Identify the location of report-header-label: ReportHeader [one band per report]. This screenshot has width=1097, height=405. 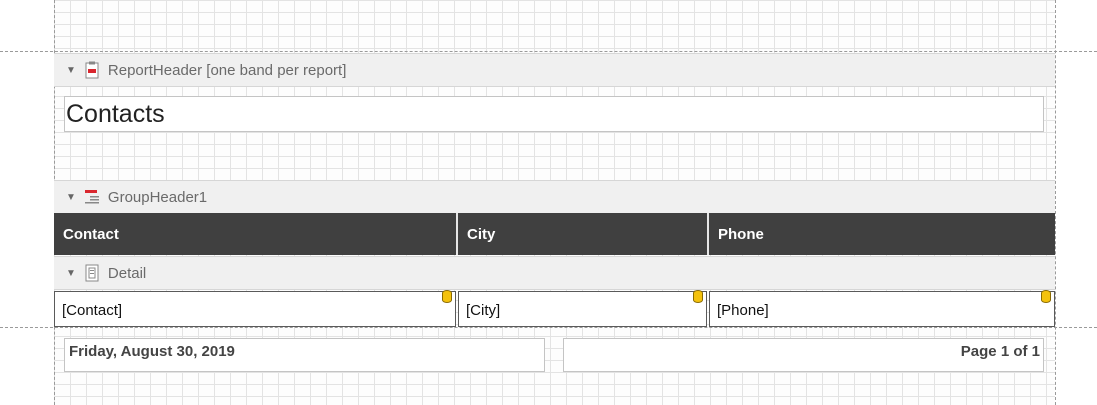
(227, 70).